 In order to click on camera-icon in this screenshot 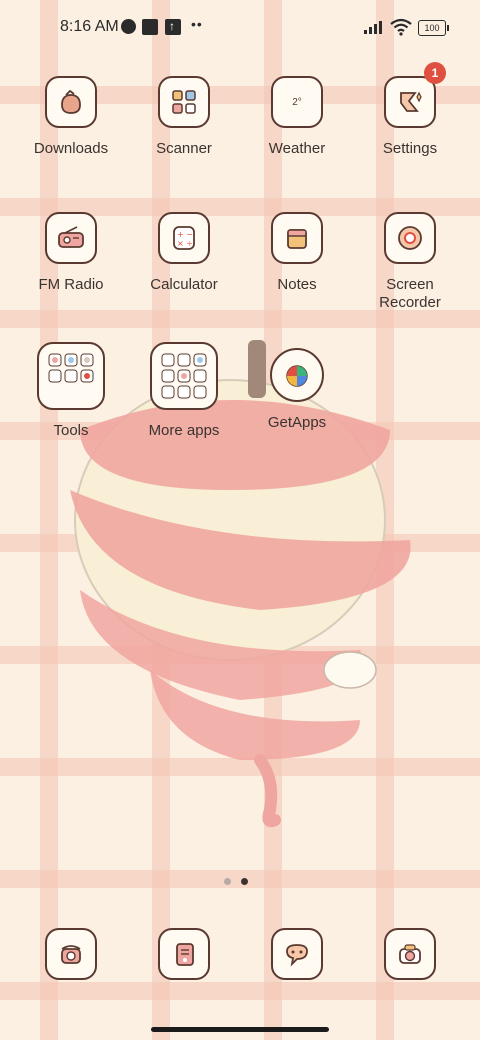, I will do `click(410, 954)`.